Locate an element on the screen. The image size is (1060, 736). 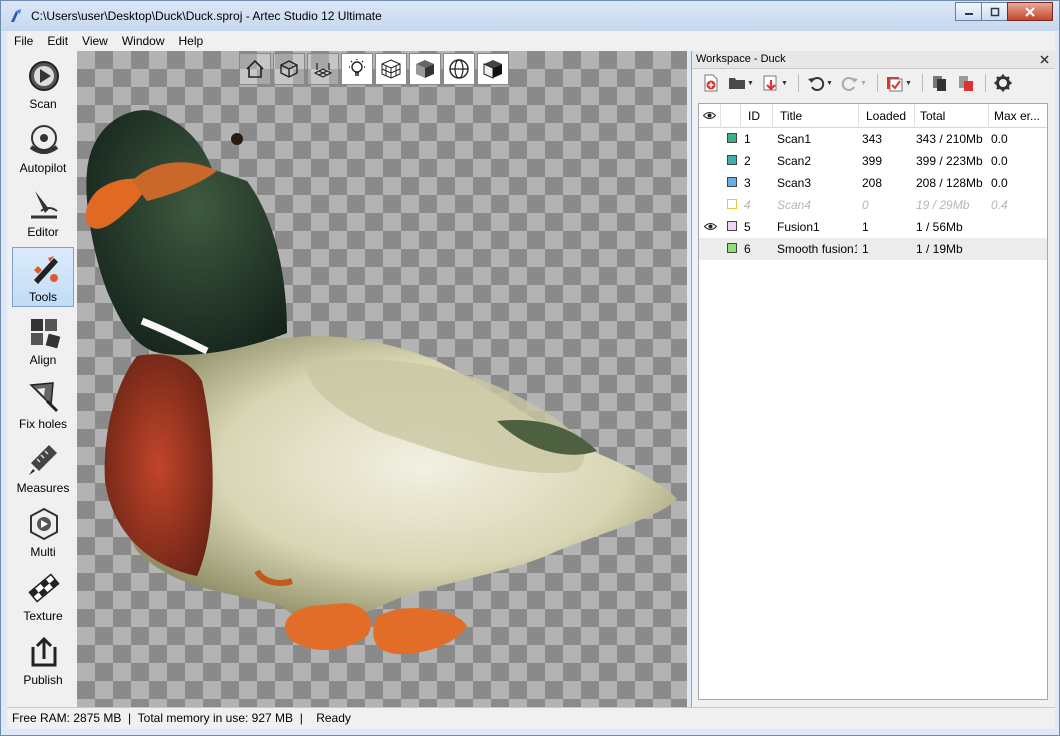
menu-edit: Edit is located at coordinates (57, 41).